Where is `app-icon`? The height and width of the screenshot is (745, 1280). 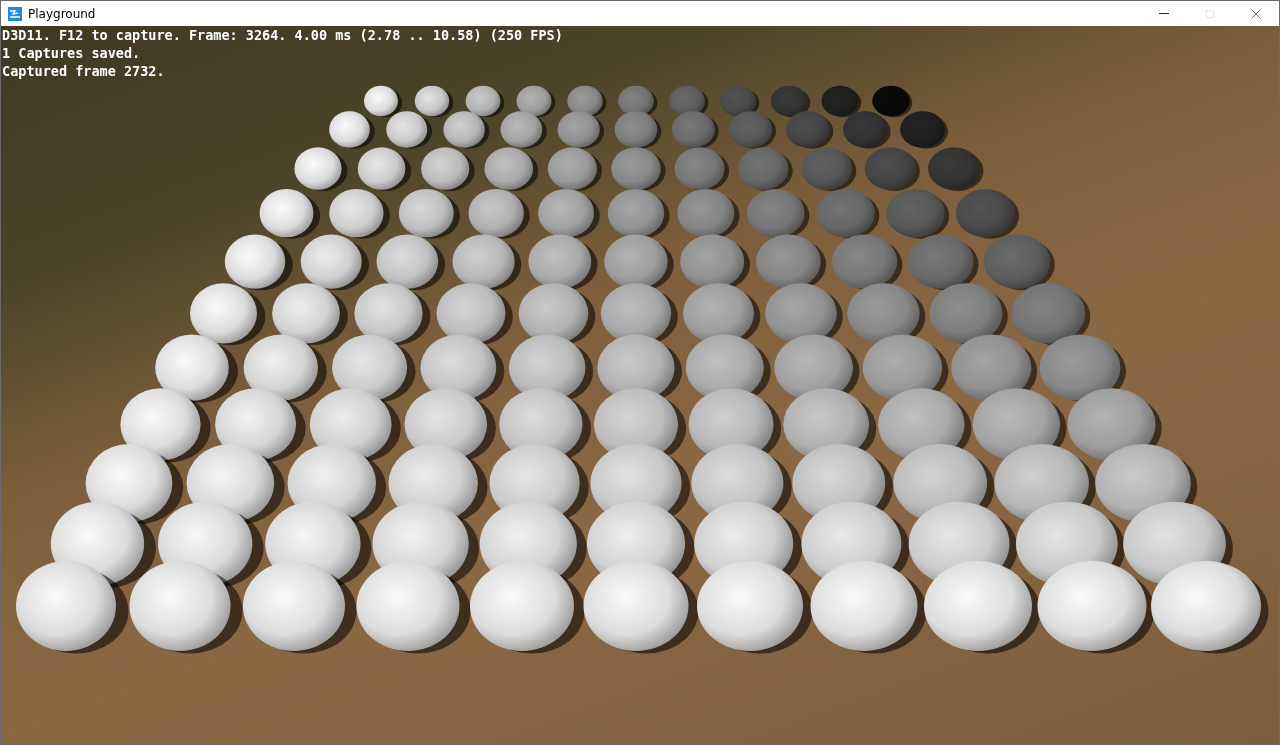
app-icon is located at coordinates (15, 13).